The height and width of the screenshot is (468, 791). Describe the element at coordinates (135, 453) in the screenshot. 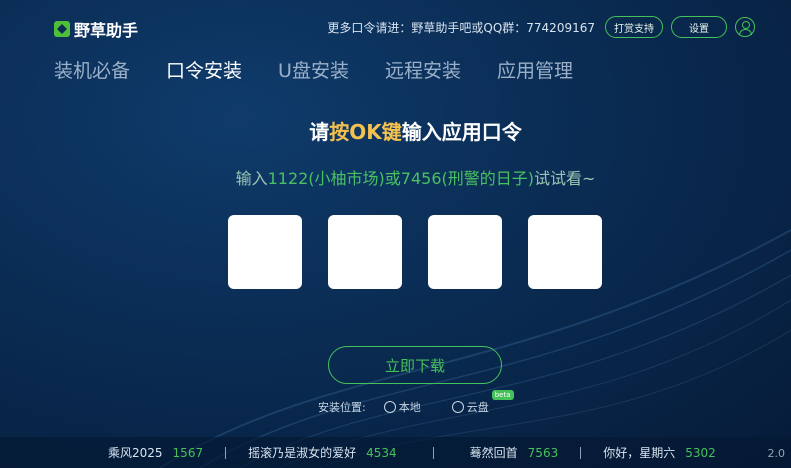

I see `ticker-name: 乘风2025` at that location.